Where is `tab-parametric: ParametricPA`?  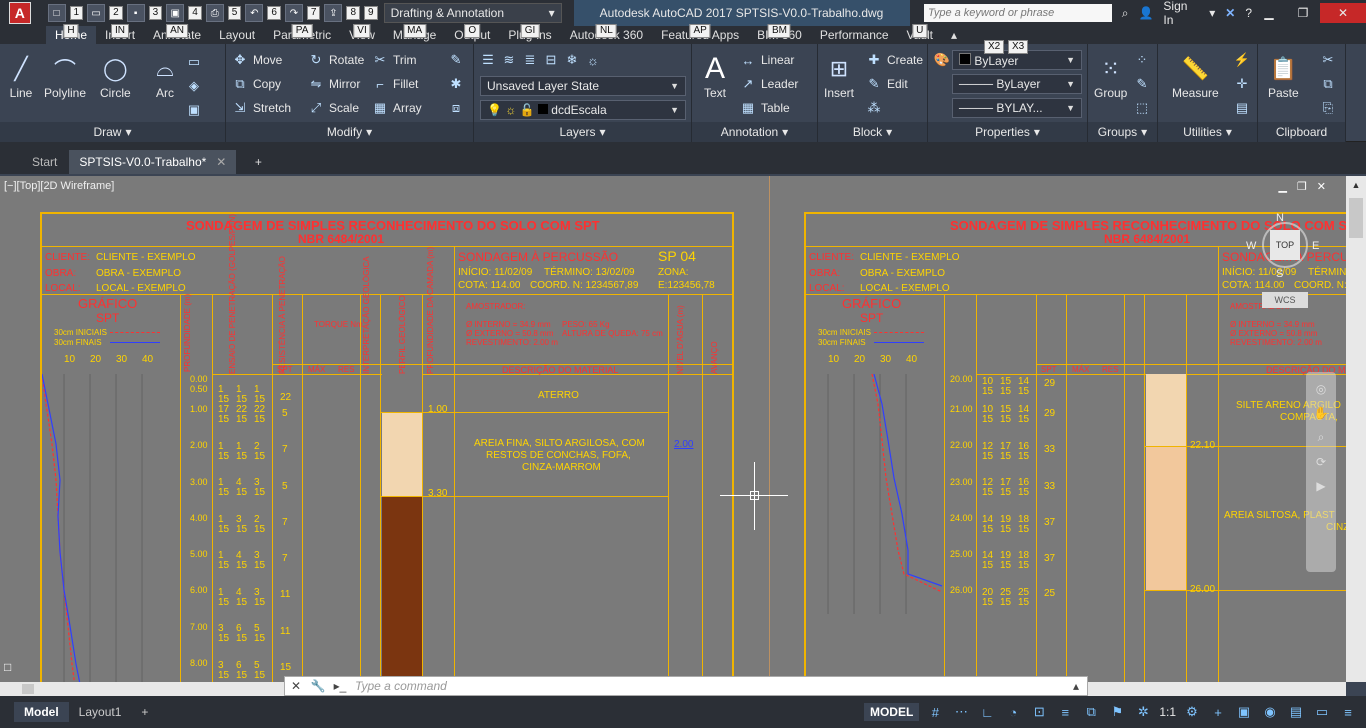 tab-parametric: ParametricPA is located at coordinates (302, 34).